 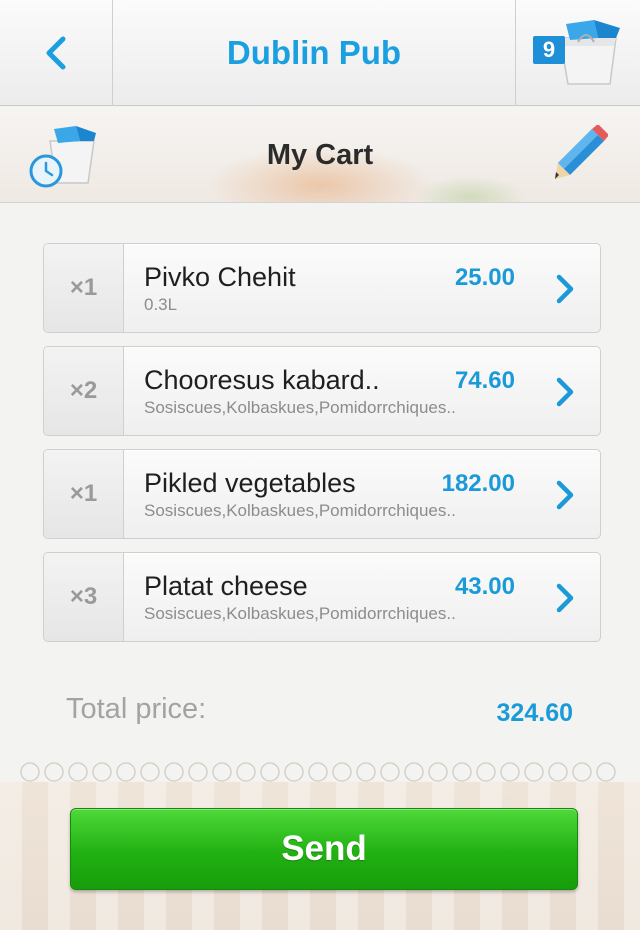 What do you see at coordinates (534, 713) in the screenshot?
I see `total-price-value: 324.60` at bounding box center [534, 713].